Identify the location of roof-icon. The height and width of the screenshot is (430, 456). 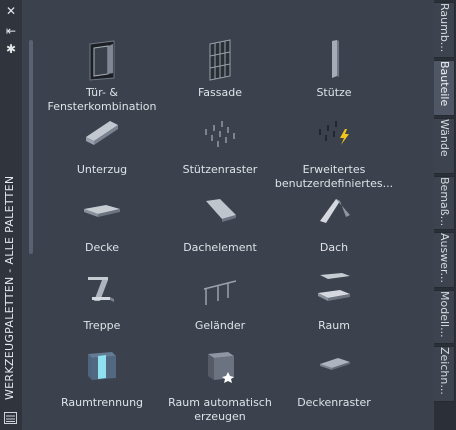
(335, 211).